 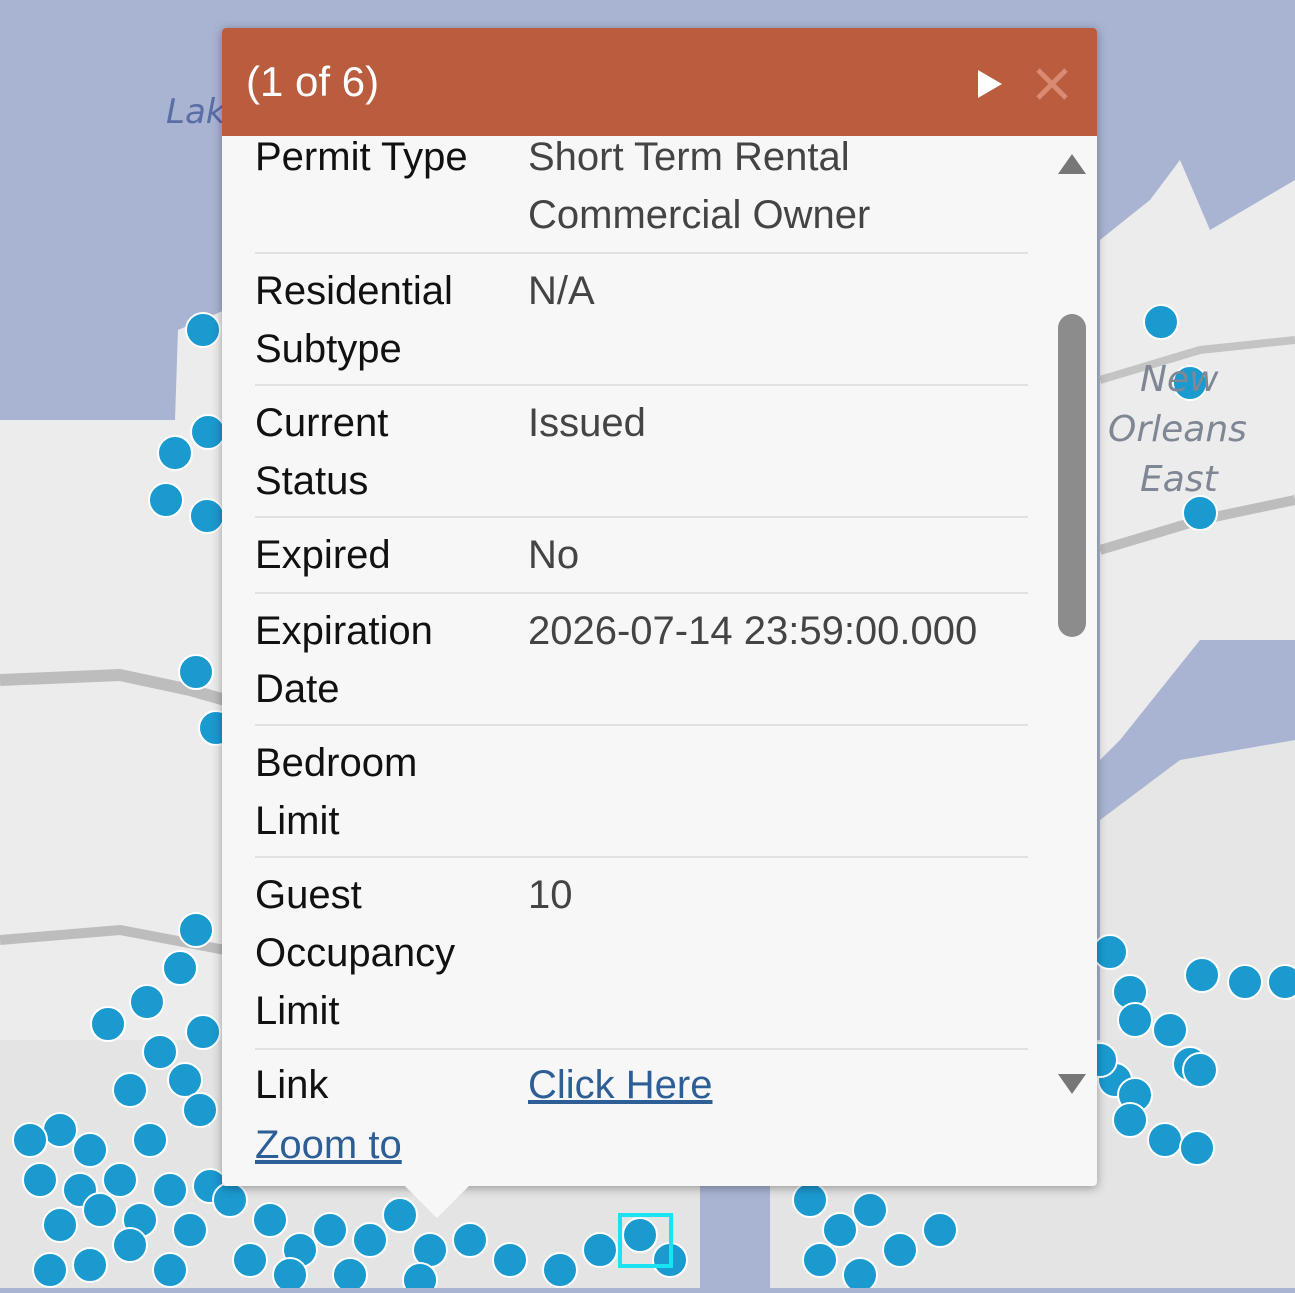 I want to click on scroll-up-arrow-icon, so click(x=1072, y=164).